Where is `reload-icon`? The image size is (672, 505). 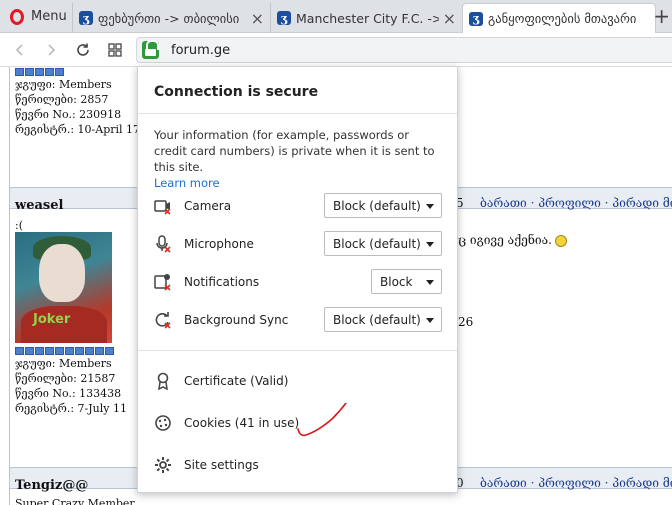 reload-icon is located at coordinates (83, 49).